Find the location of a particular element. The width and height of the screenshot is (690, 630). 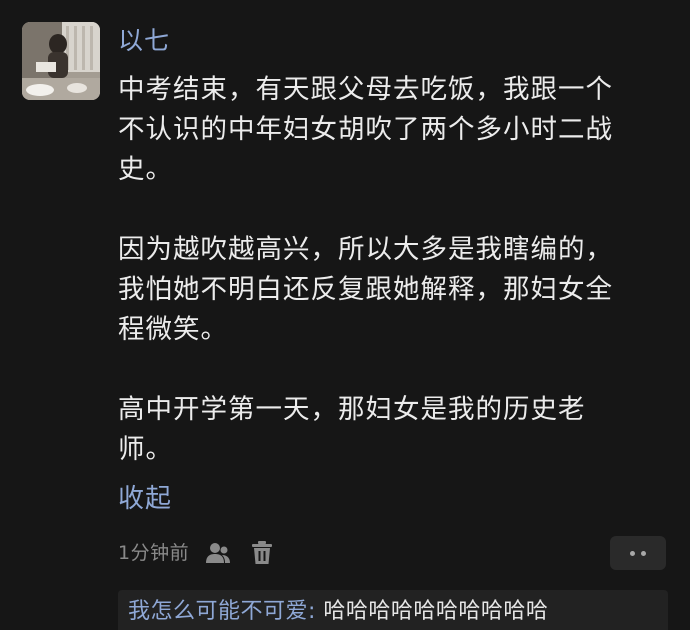

more-button is located at coordinates (638, 553).